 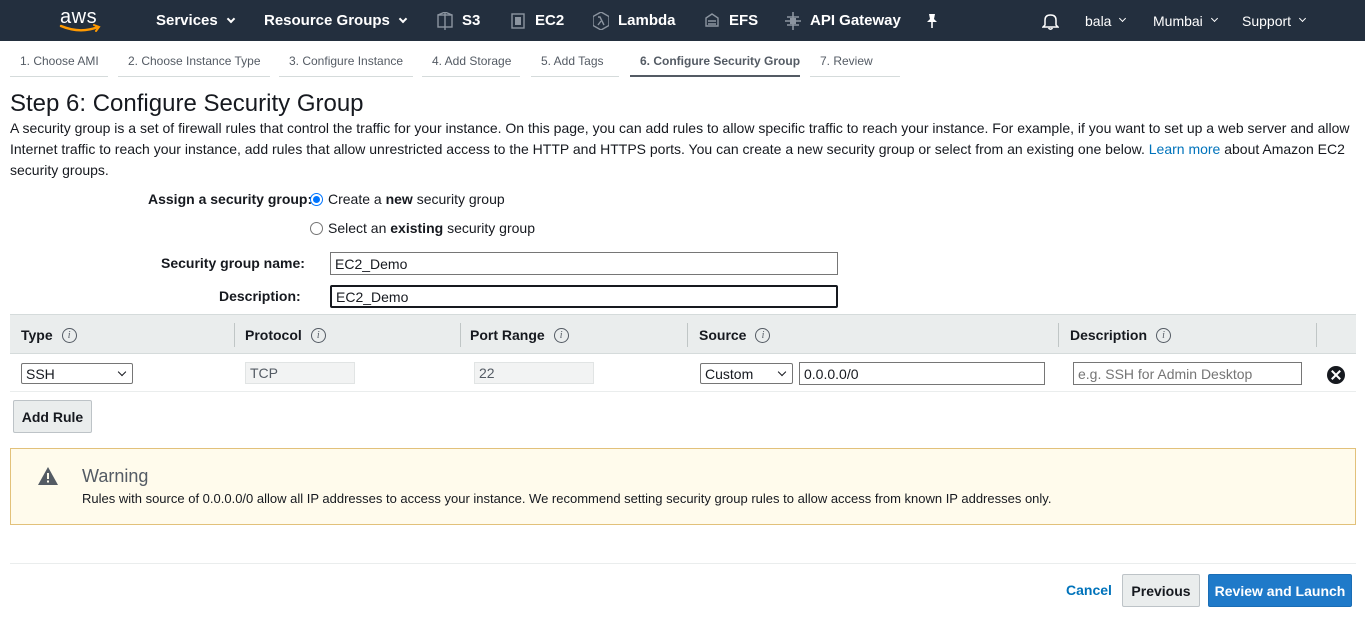 I want to click on description-label: Description:, so click(x=260, y=296).